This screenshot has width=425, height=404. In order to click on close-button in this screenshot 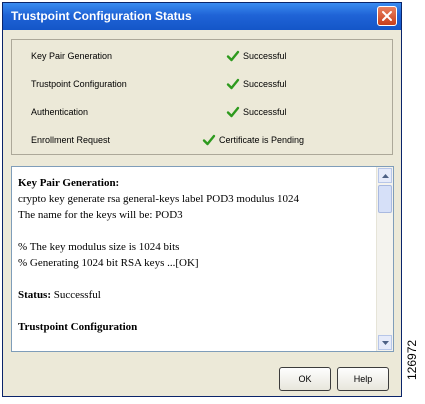, I will do `click(387, 16)`.